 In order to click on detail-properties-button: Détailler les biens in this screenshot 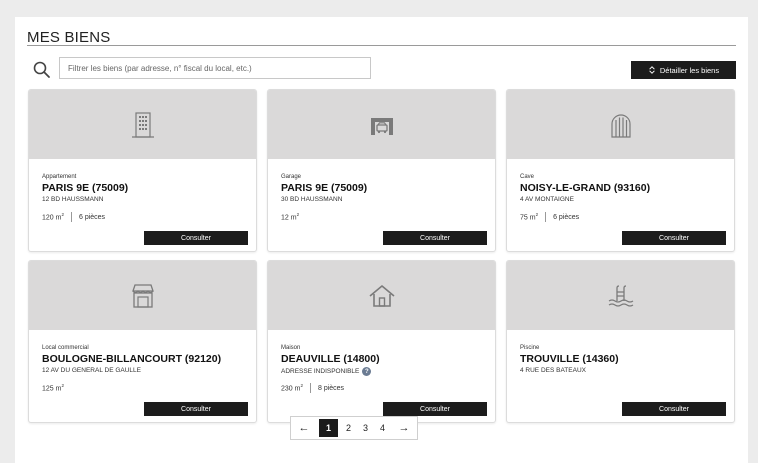, I will do `click(683, 70)`.